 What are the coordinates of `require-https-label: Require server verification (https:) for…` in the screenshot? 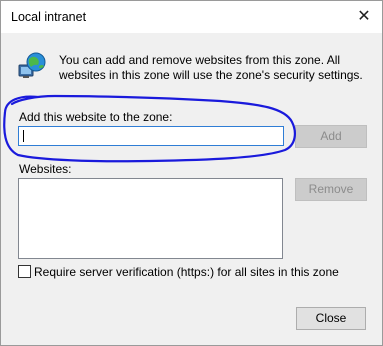 It's located at (186, 272).